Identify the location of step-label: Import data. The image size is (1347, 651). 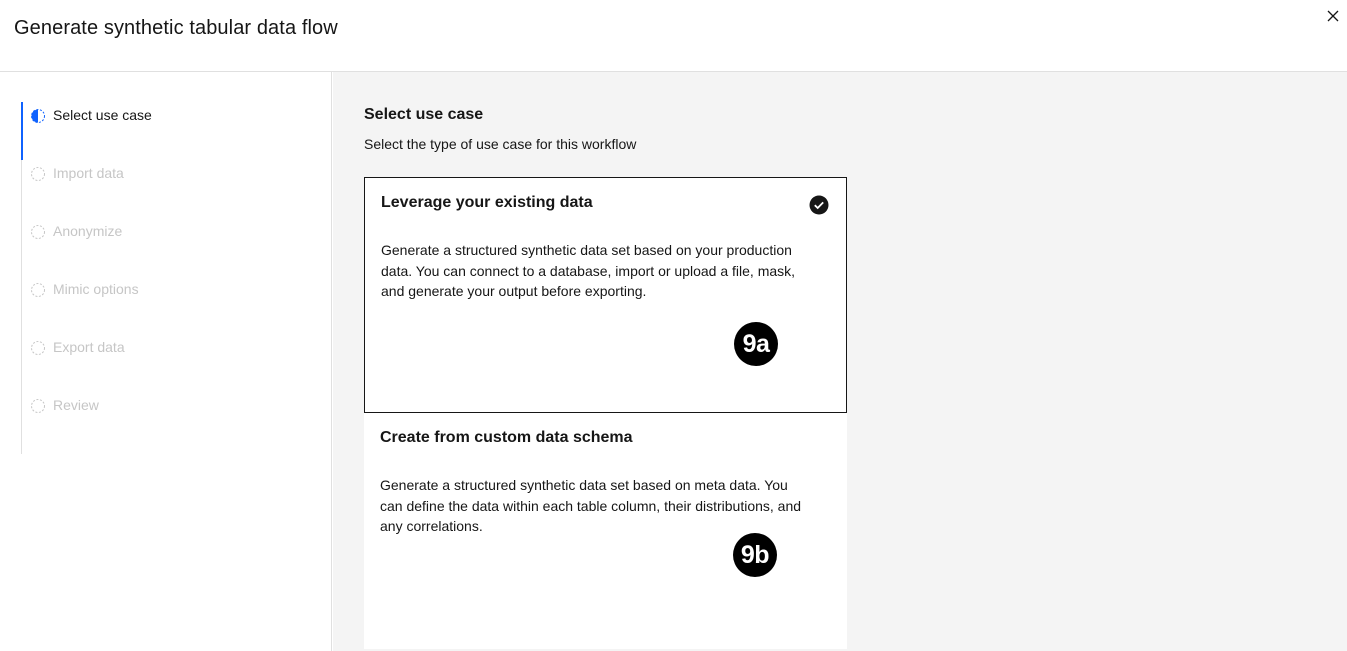
(88, 173).